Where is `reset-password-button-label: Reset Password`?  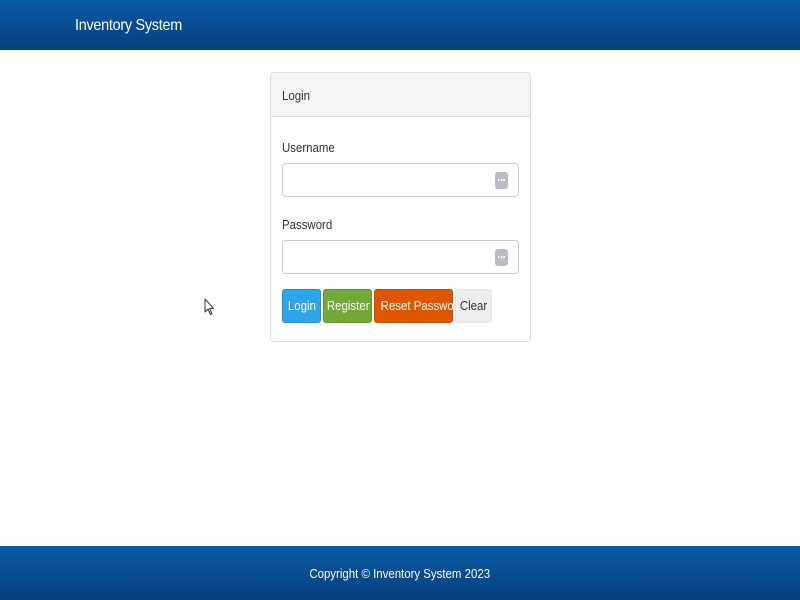 reset-password-button-label: Reset Password is located at coordinates (422, 305).